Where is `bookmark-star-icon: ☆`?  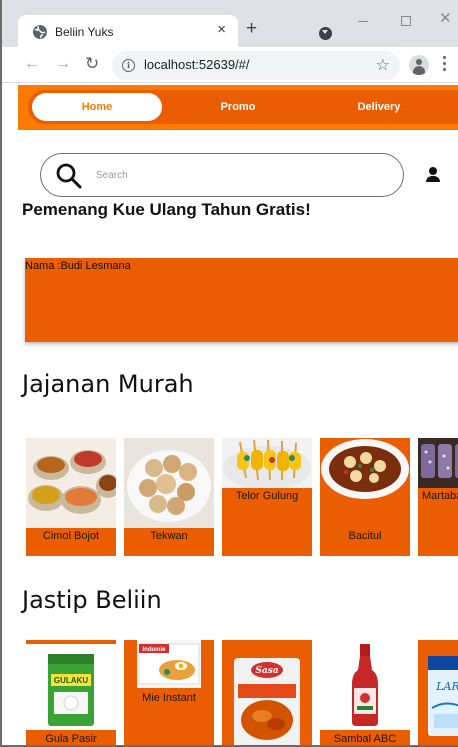 bookmark-star-icon: ☆ is located at coordinates (383, 65).